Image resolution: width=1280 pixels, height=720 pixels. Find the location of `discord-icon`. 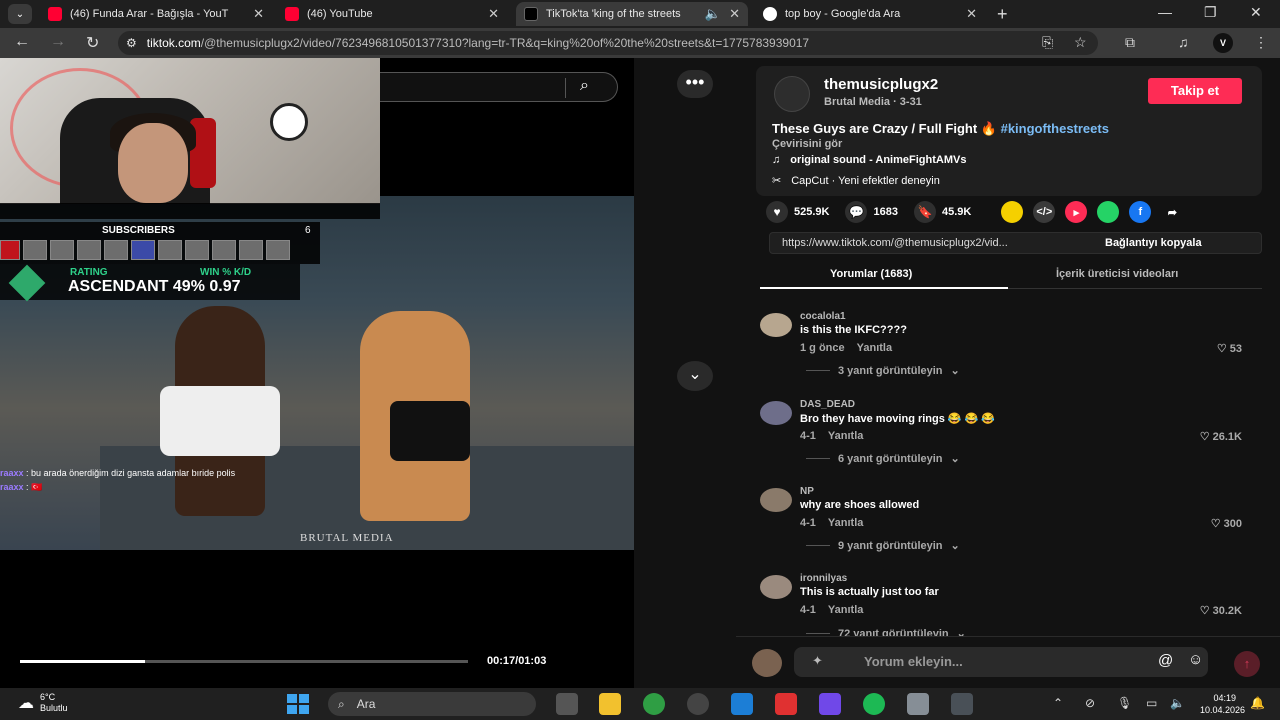

discord-icon is located at coordinates (698, 704).